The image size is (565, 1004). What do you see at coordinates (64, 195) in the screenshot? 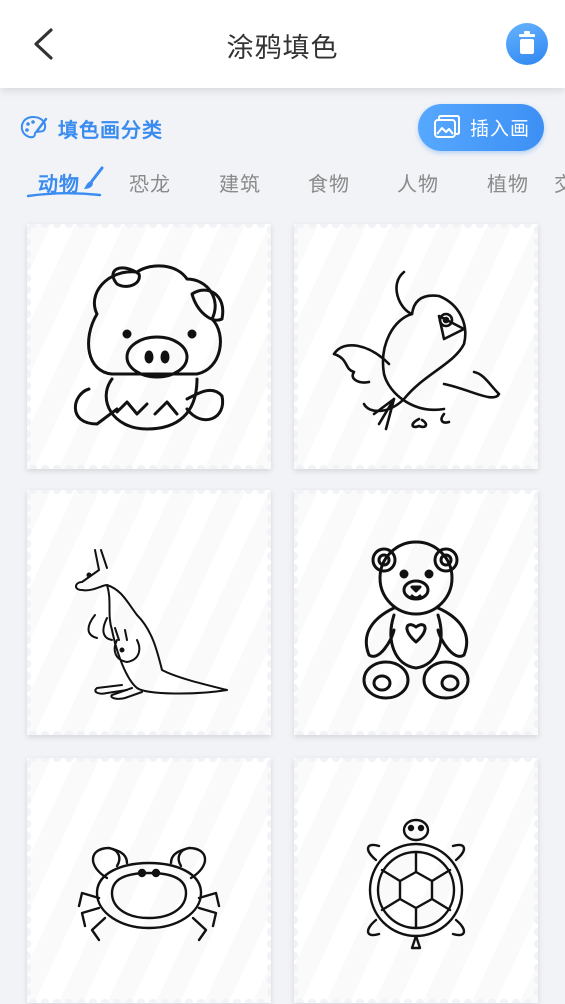
I see `active-tab-indicator` at bounding box center [64, 195].